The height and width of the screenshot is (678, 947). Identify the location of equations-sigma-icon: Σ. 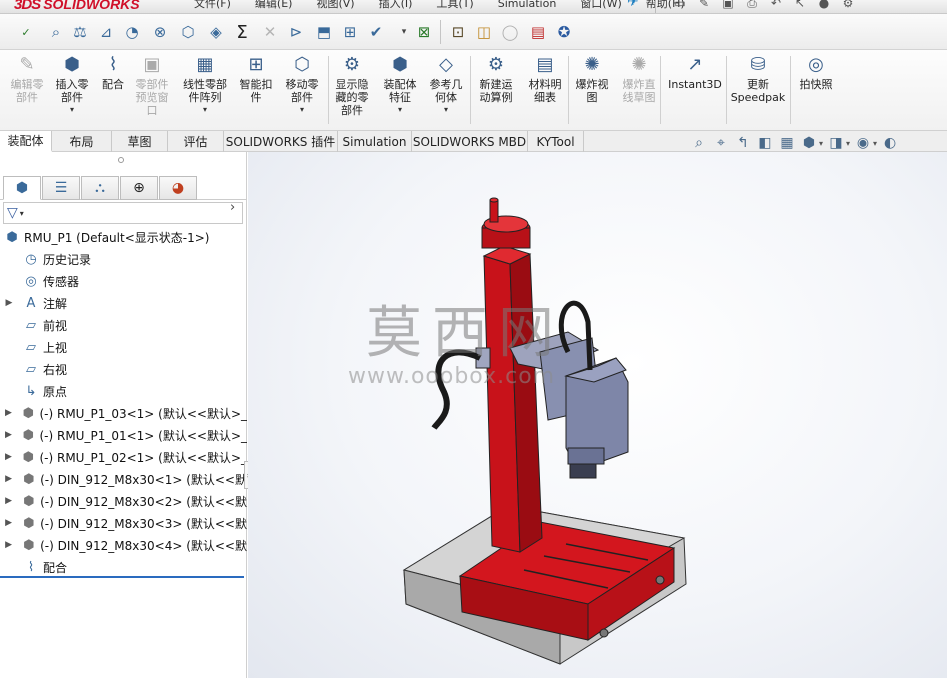
(242, 32).